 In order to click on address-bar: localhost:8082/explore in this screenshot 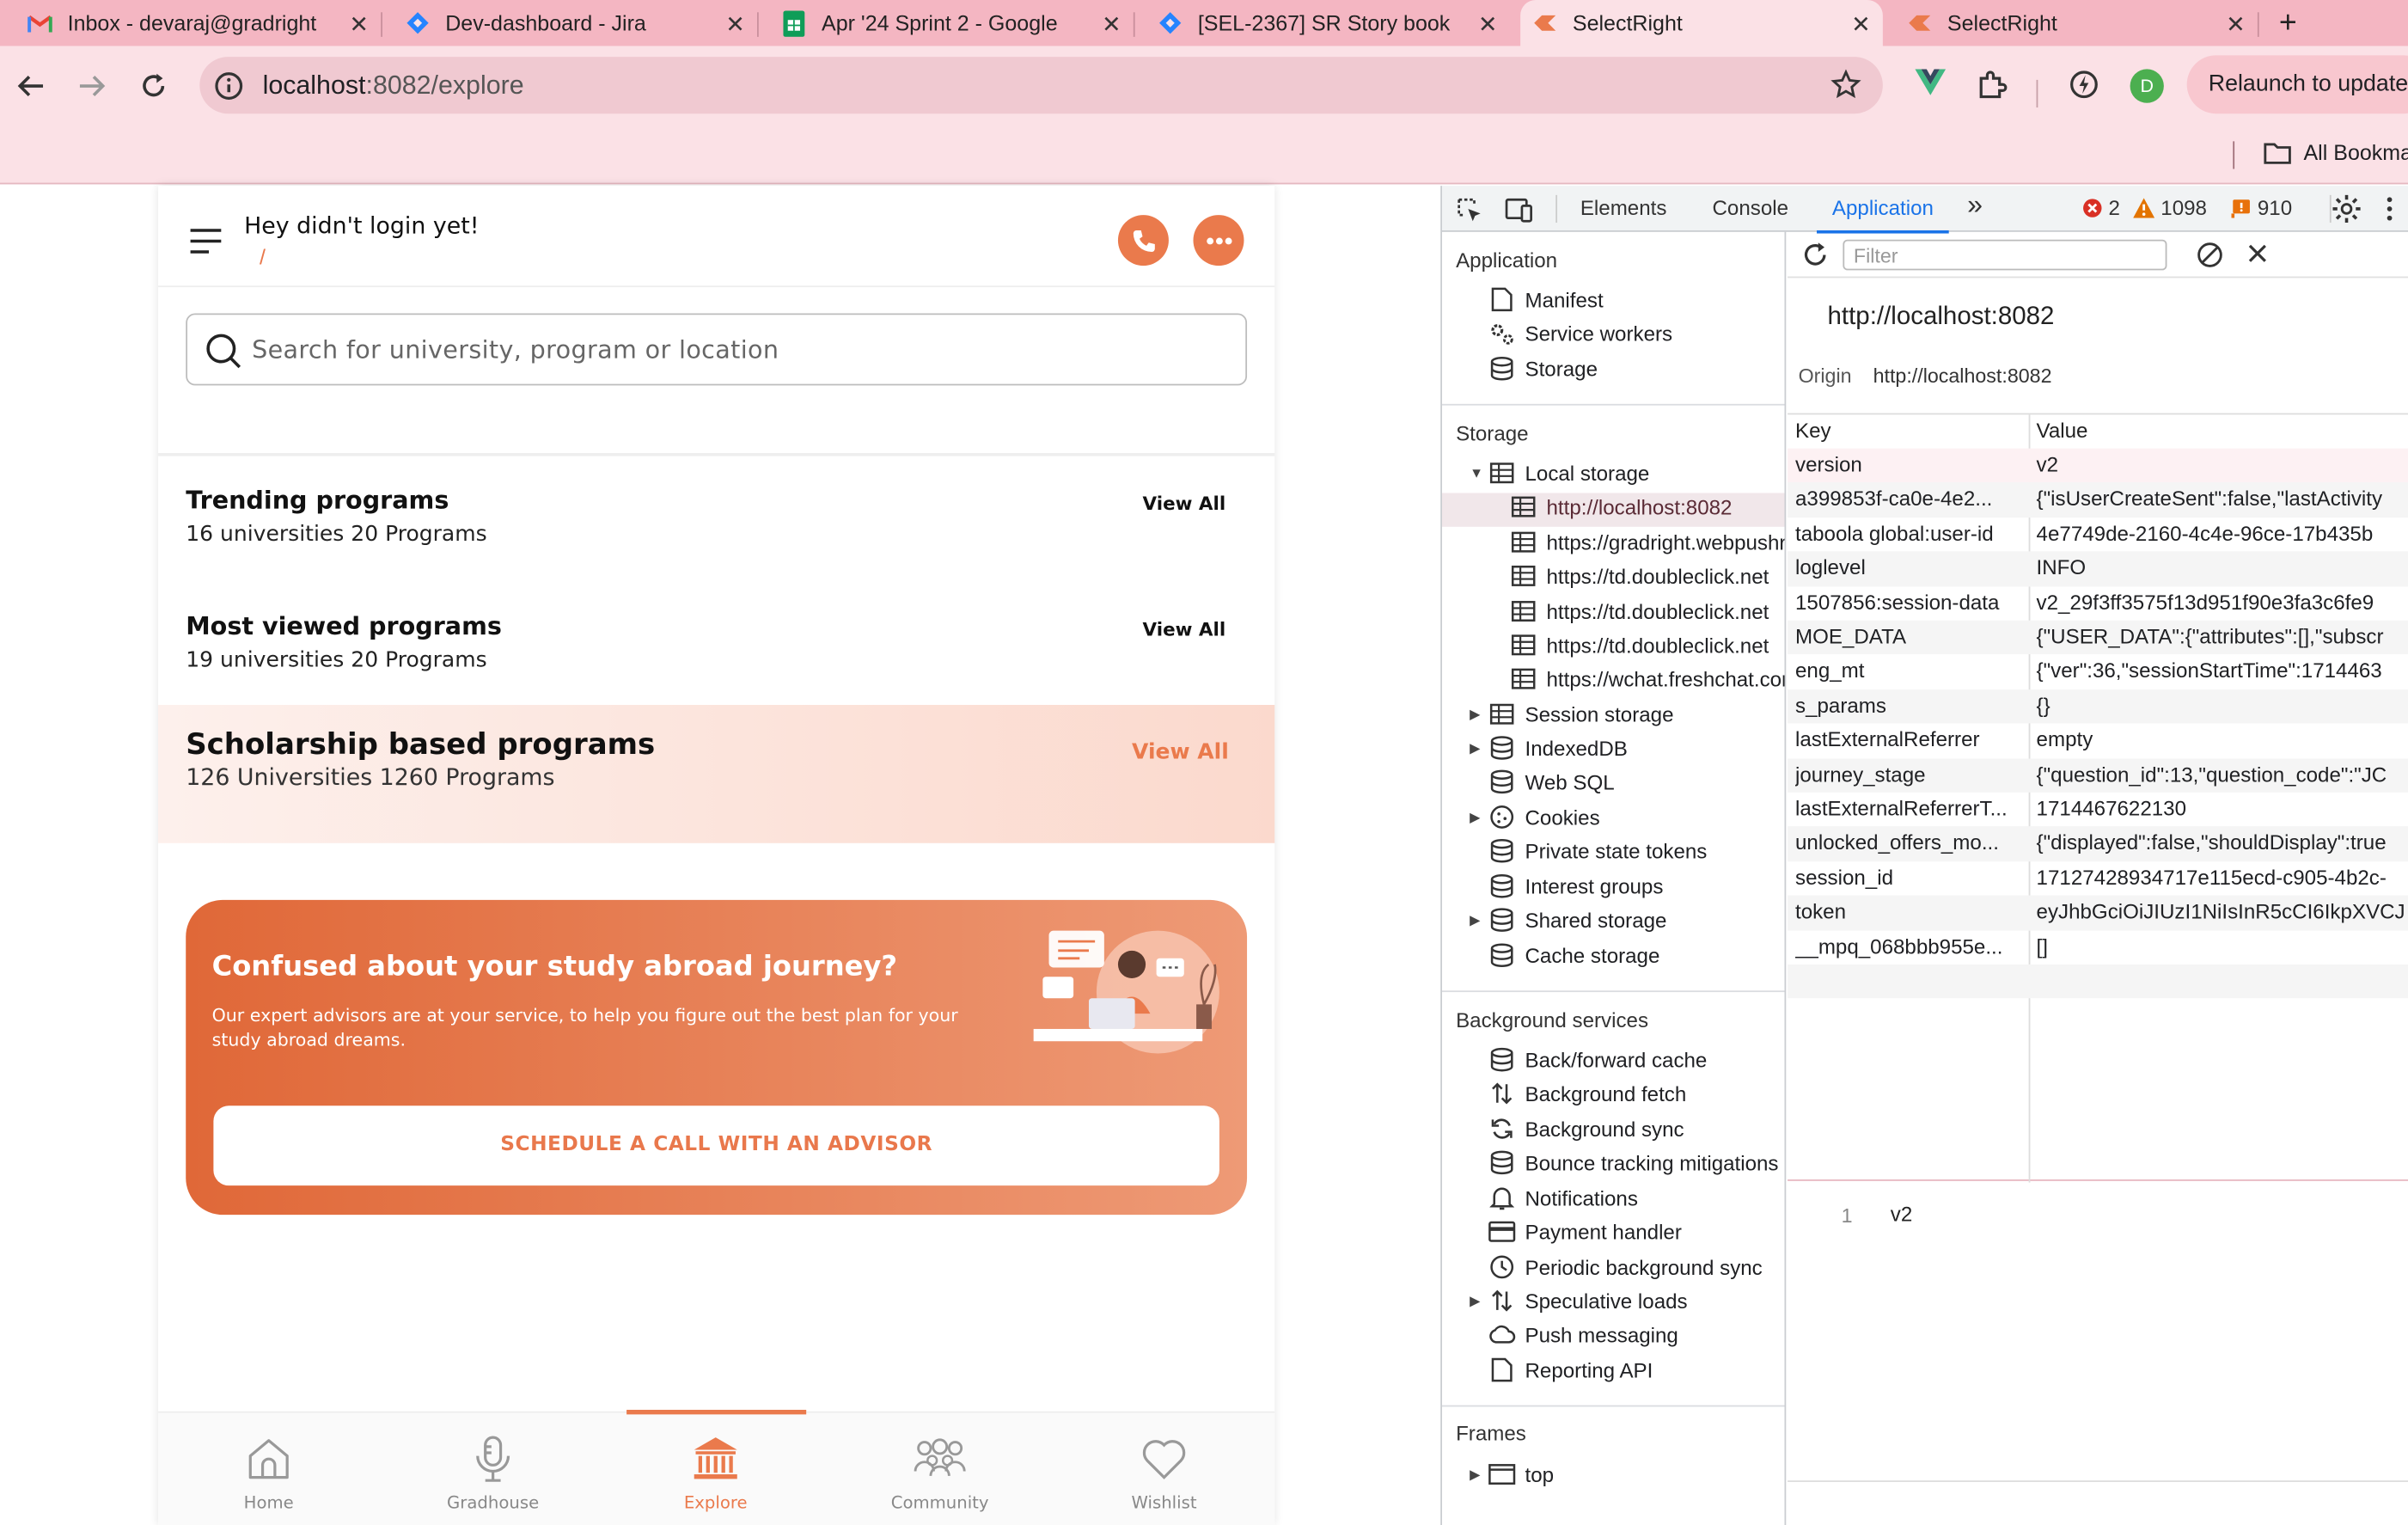, I will do `click(1041, 86)`.